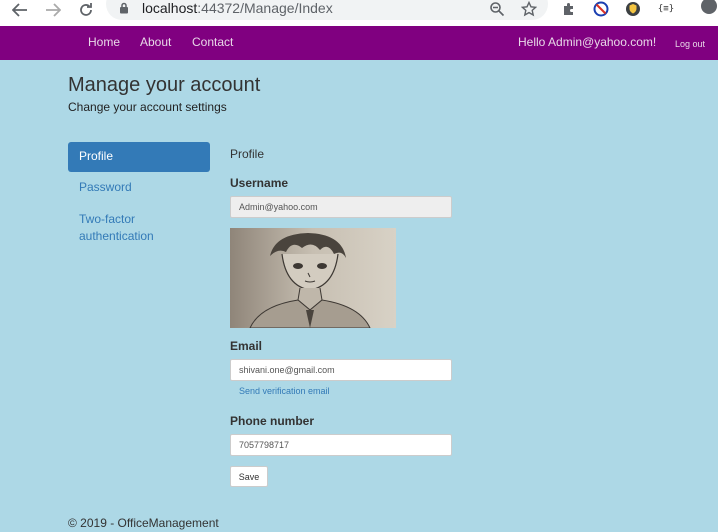  What do you see at coordinates (86, 10) in the screenshot?
I see `reload-icon` at bounding box center [86, 10].